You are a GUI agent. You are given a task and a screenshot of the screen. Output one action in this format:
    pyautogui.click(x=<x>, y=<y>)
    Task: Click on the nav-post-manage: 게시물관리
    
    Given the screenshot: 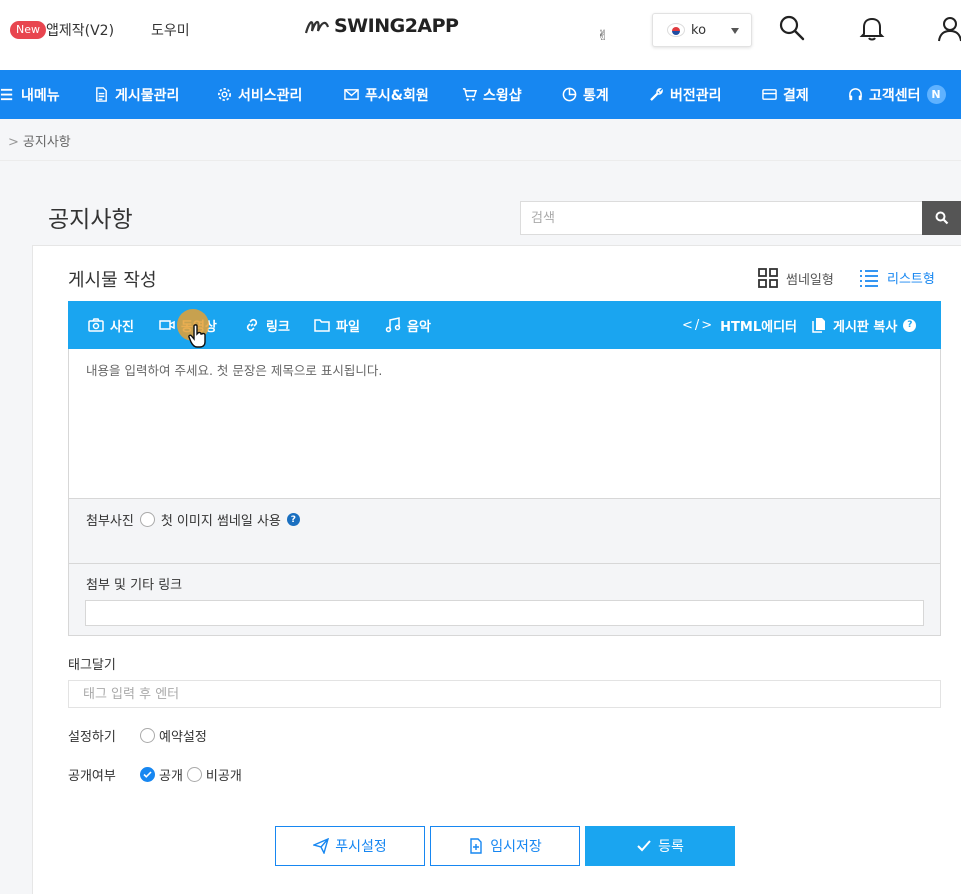 What is the action you would take?
    pyautogui.click(x=136, y=94)
    